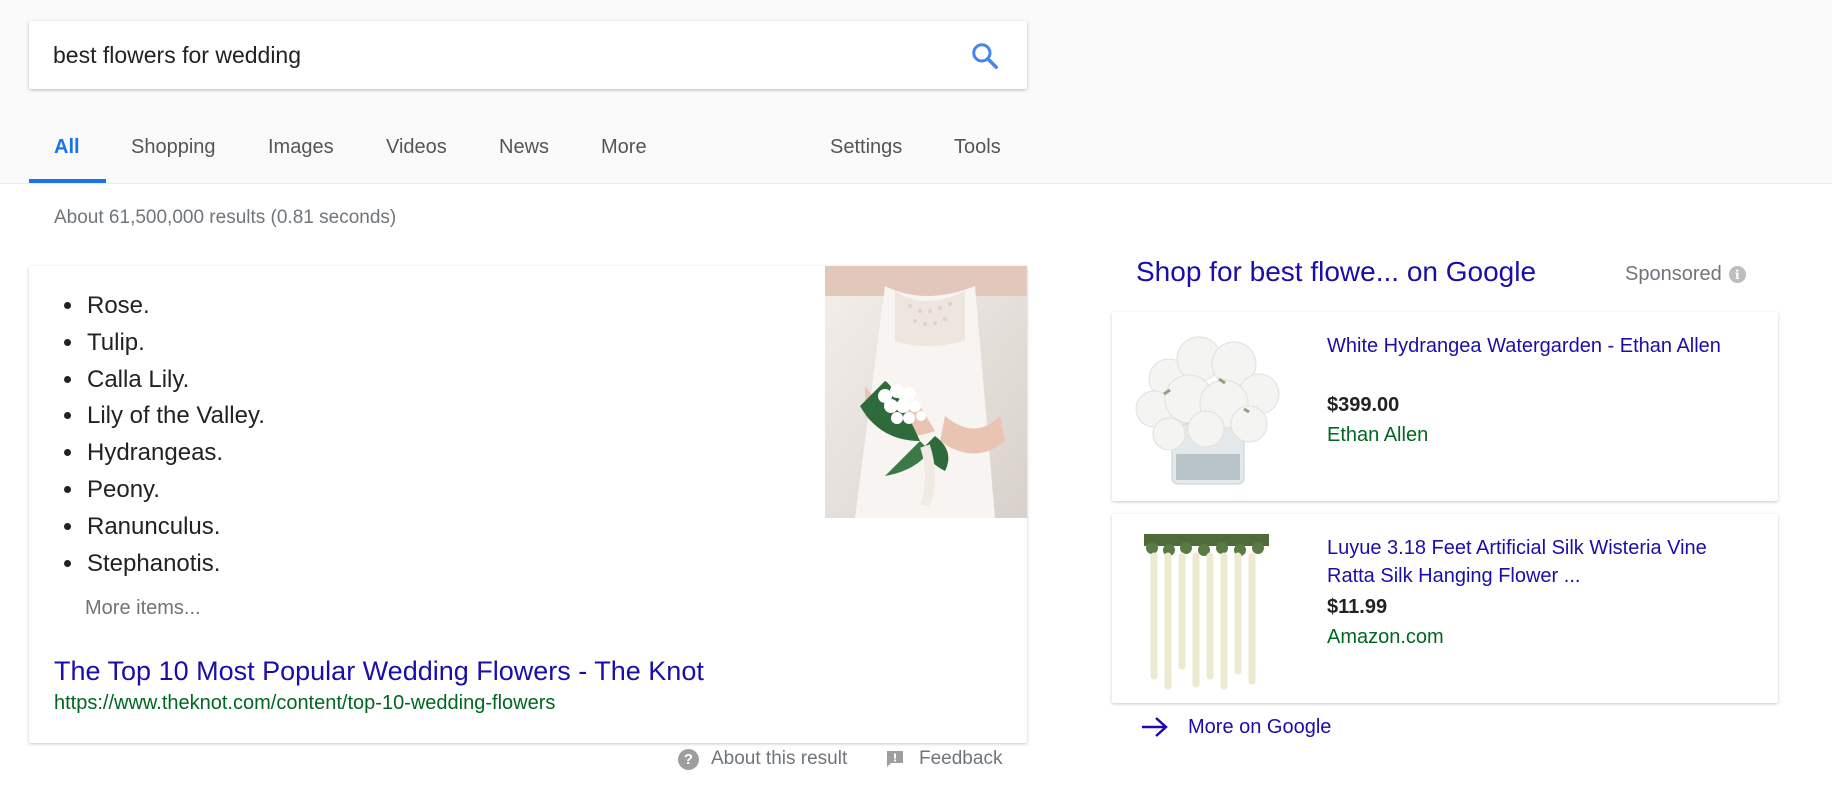  What do you see at coordinates (301, 156) in the screenshot?
I see `tab-images: Images` at bounding box center [301, 156].